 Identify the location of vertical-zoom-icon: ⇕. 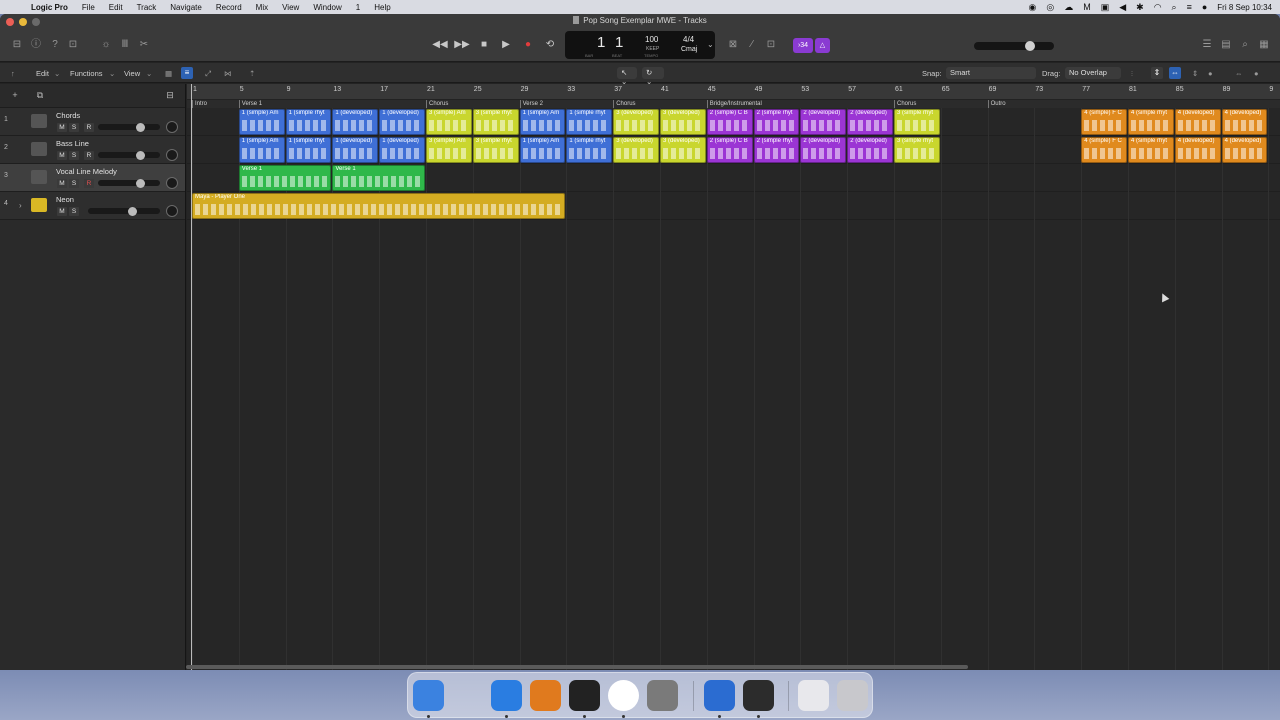
(1157, 73).